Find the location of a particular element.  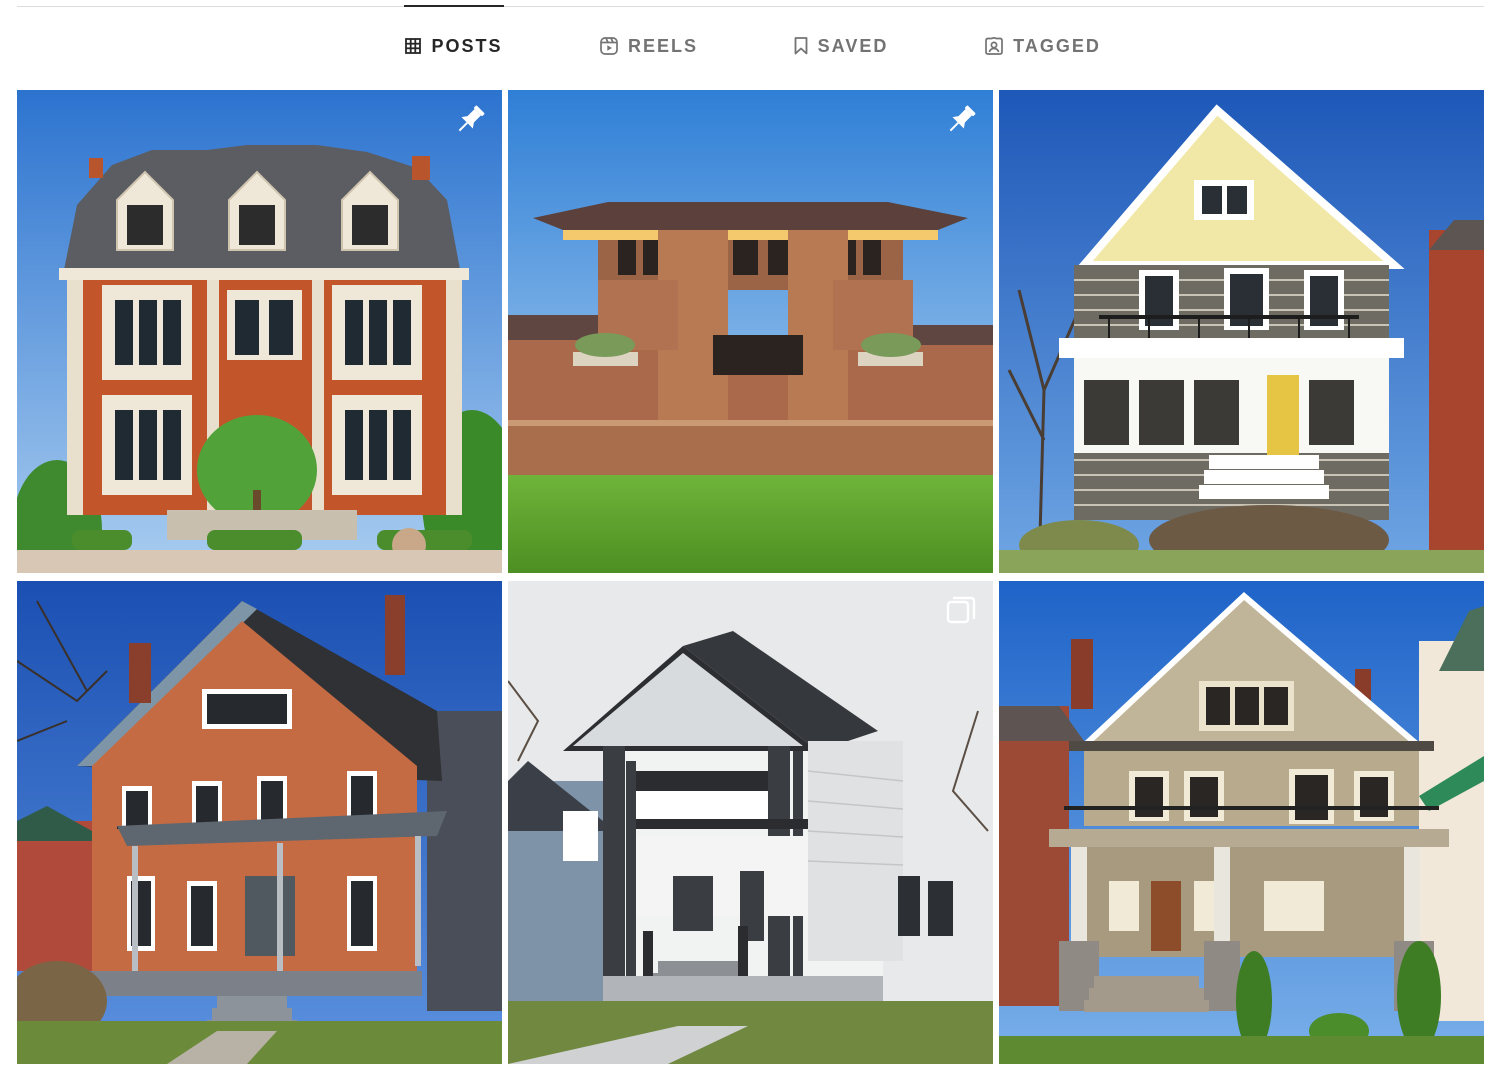

carousel-icon is located at coordinates (961, 610).